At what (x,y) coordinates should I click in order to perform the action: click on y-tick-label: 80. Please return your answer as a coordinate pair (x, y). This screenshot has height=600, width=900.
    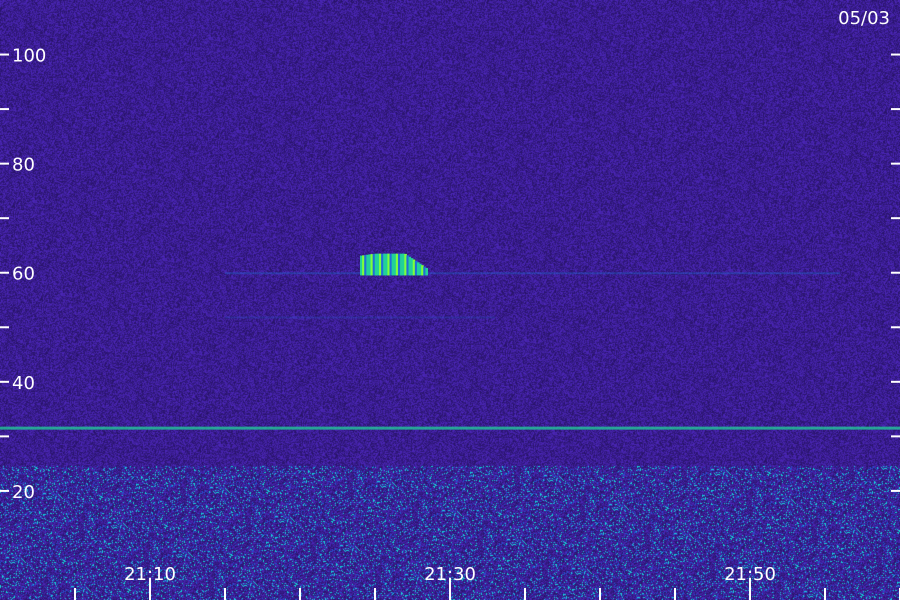
    Looking at the image, I should click on (23, 165).